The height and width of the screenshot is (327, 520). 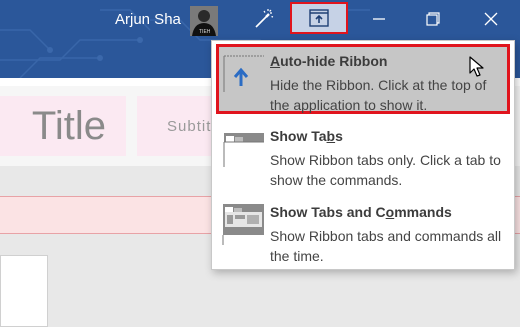 I want to click on auto-hide-ribbon-icon, so click(x=243, y=73).